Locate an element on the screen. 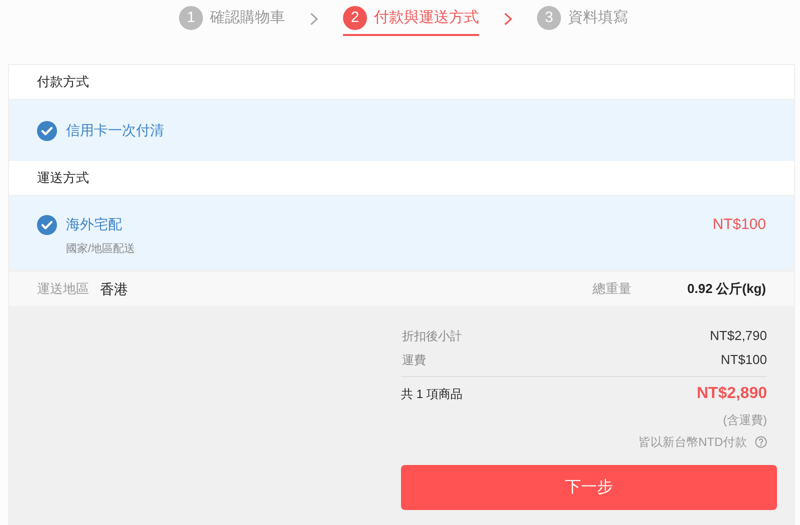  next-button: 下一步 is located at coordinates (589, 487).